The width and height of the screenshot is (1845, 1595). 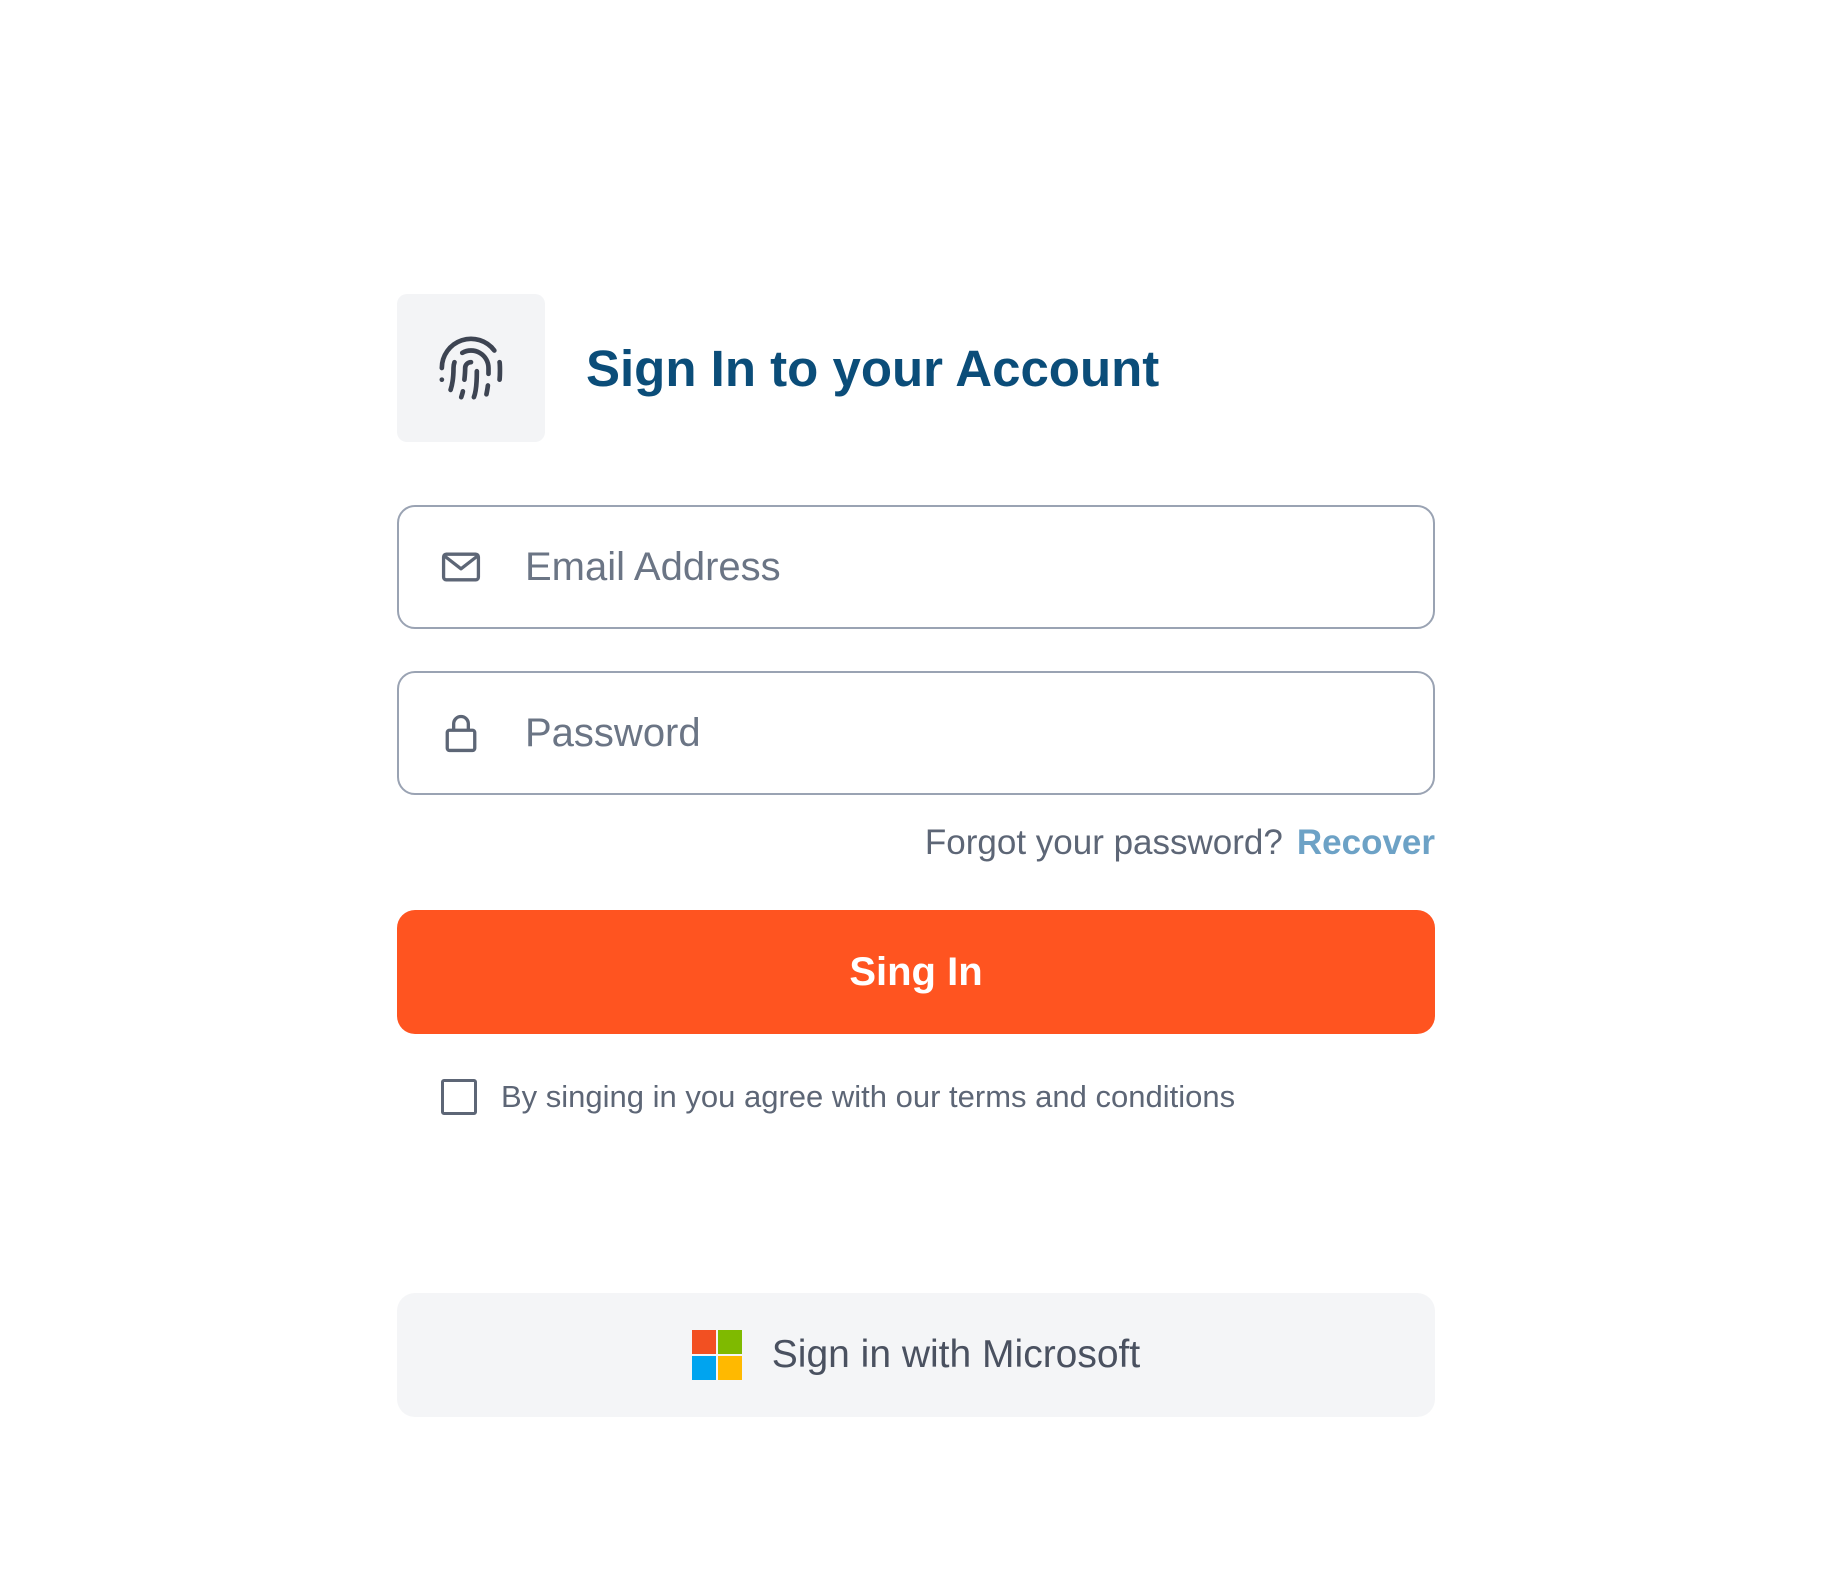 I want to click on lock-icon, so click(x=461, y=733).